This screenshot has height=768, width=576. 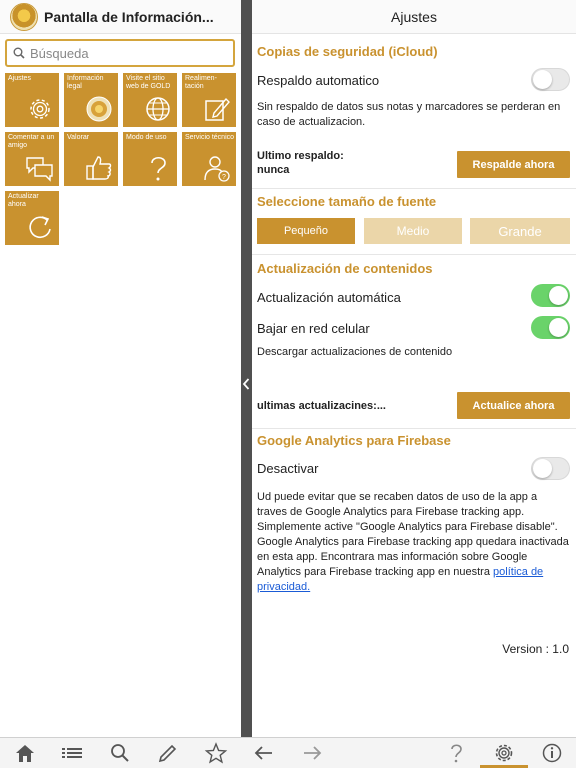 What do you see at coordinates (78, 137) in the screenshot?
I see `tile-label: Valorar` at bounding box center [78, 137].